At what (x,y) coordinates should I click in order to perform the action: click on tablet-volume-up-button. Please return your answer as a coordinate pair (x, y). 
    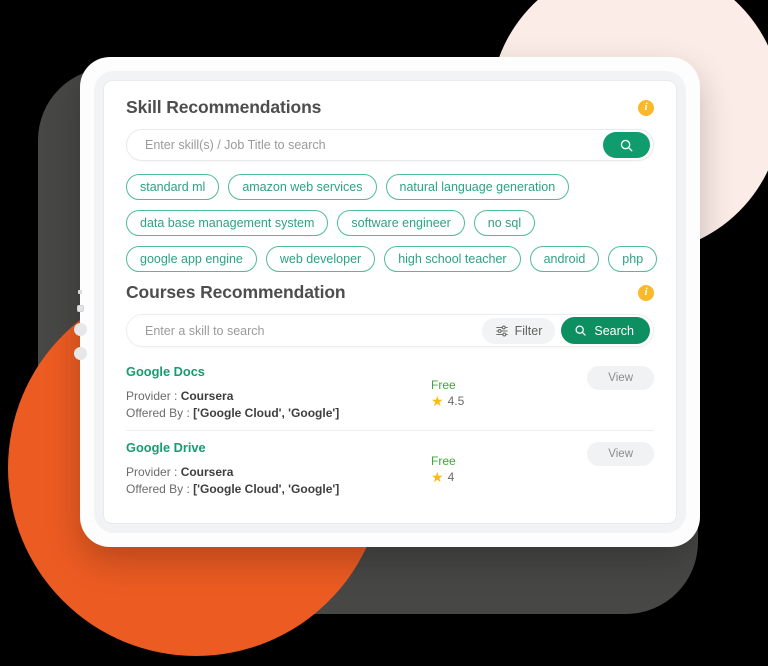
    Looking at the image, I should click on (80, 329).